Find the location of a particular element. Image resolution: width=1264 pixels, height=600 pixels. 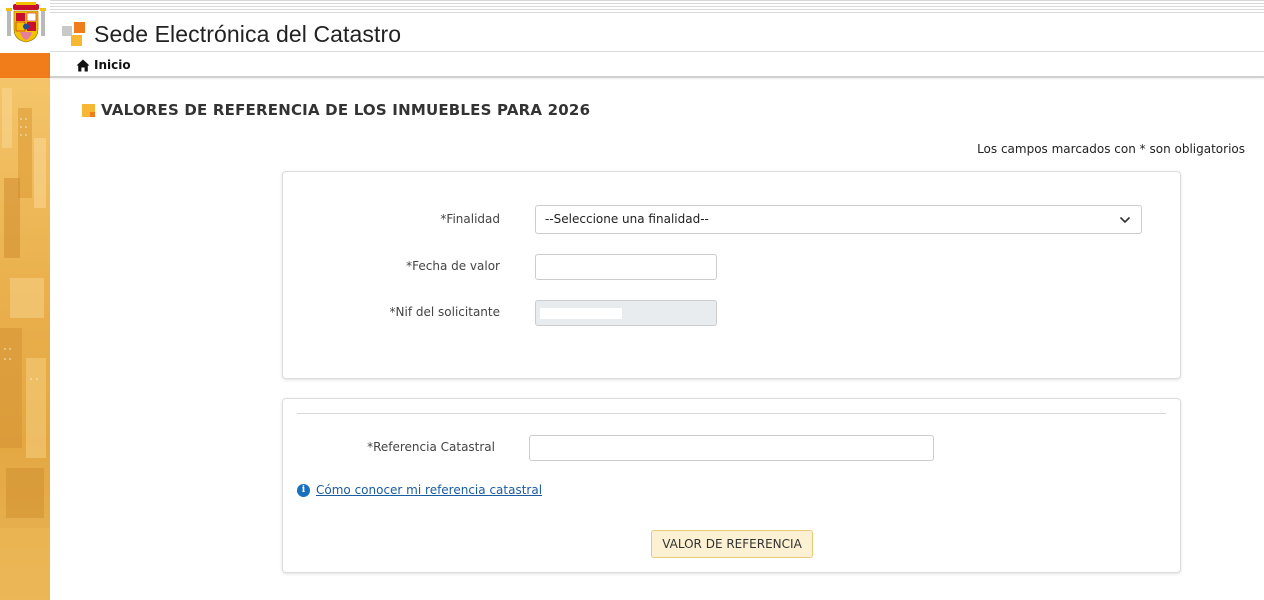

finalidad-selected-value: --Seleccione una finalidad-- is located at coordinates (627, 219).